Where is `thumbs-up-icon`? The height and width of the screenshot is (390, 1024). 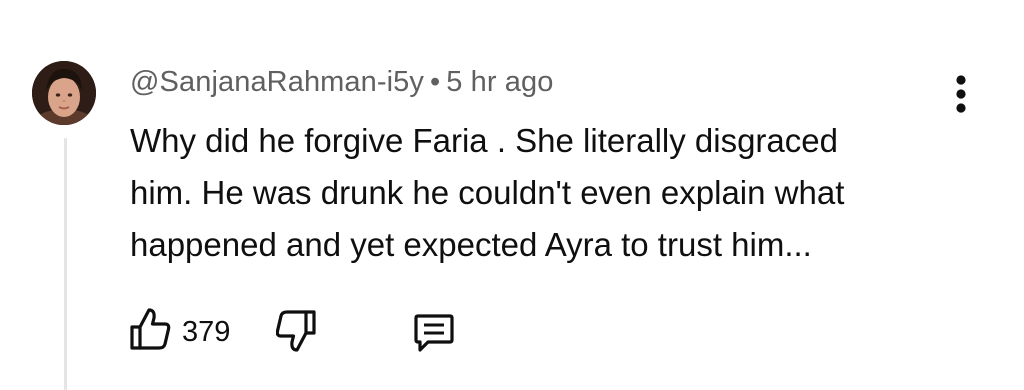
thumbs-up-icon is located at coordinates (150, 329).